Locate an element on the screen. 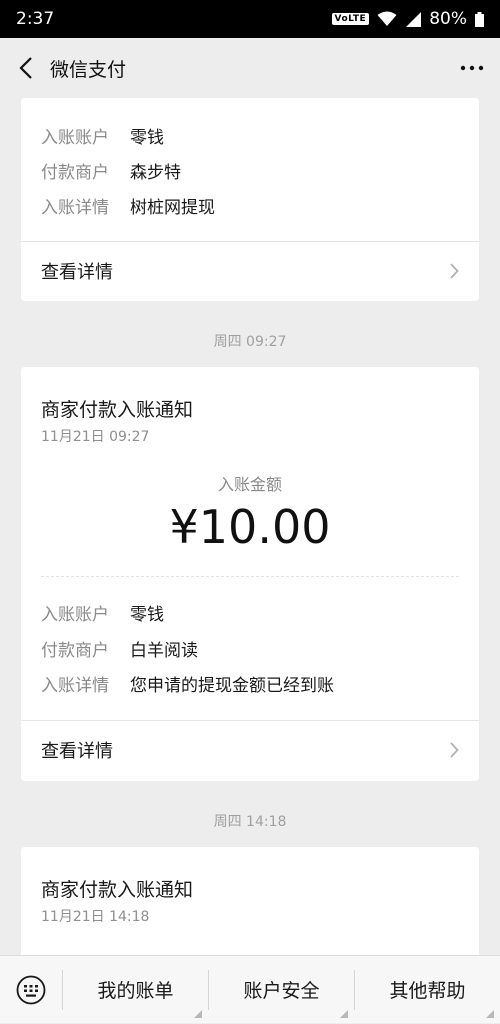 This screenshot has height=1024, width=500. amount-label: 入账金额 is located at coordinates (249, 484).